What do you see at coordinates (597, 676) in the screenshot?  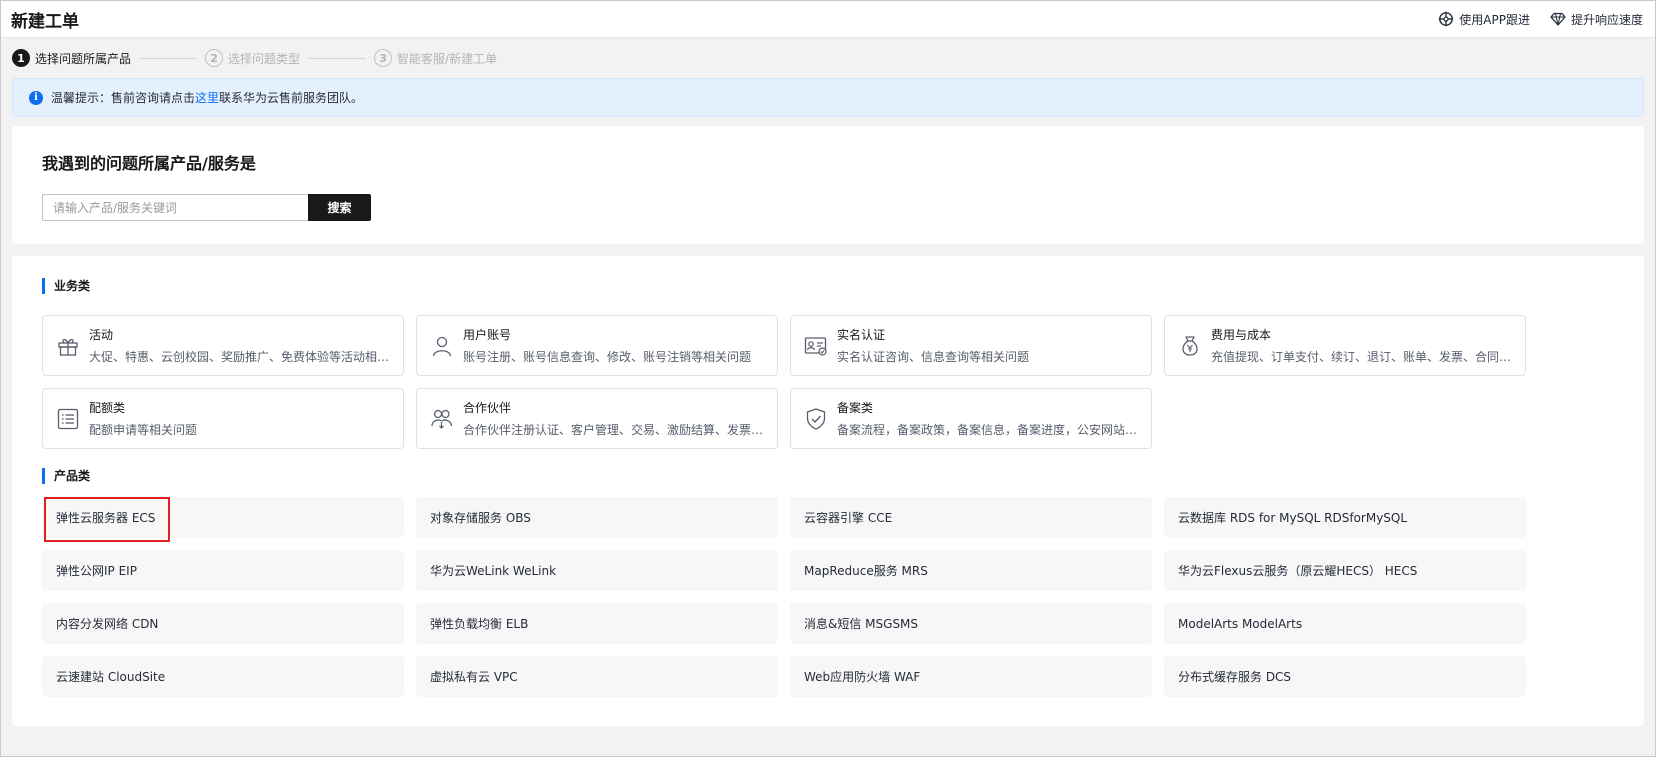 I see `product-item-vpc: 虚拟私有云 VPC` at bounding box center [597, 676].